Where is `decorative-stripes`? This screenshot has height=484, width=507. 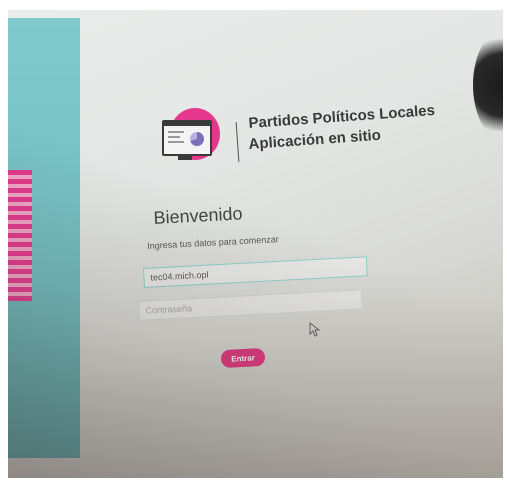
decorative-stripes is located at coordinates (20, 245).